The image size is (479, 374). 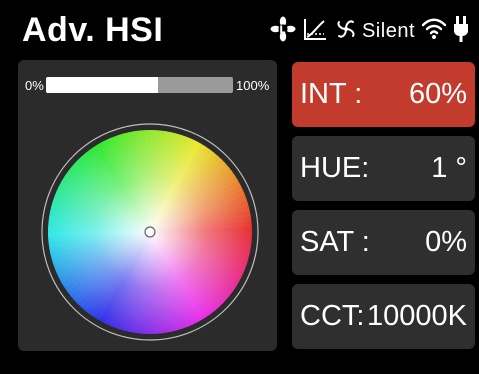 I want to click on saturation-button: SAT : 0%, so click(x=383, y=242).